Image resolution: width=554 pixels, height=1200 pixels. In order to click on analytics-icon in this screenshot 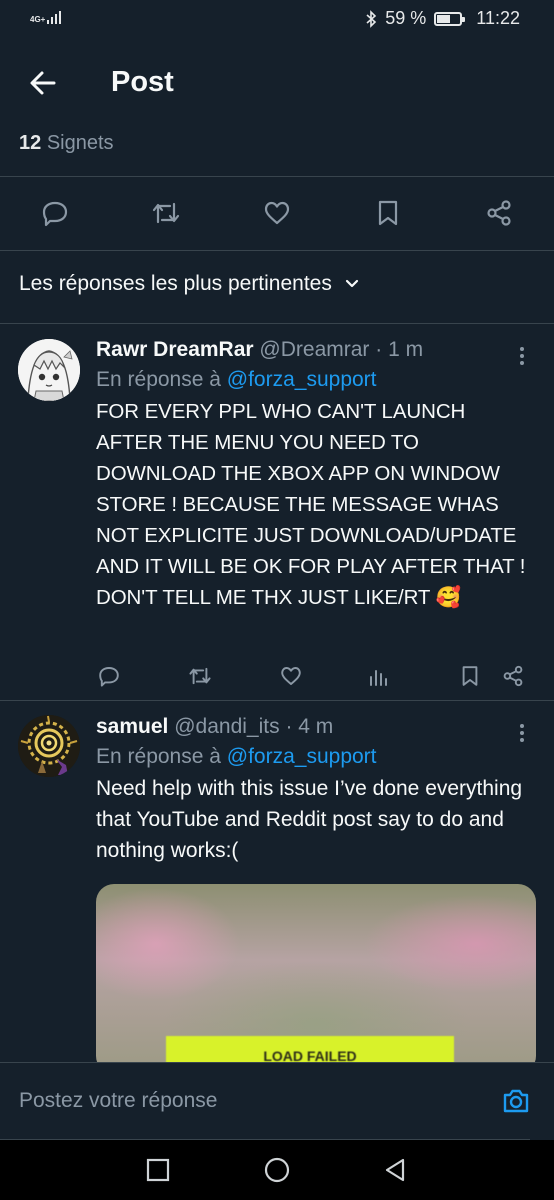, I will do `click(378, 678)`.